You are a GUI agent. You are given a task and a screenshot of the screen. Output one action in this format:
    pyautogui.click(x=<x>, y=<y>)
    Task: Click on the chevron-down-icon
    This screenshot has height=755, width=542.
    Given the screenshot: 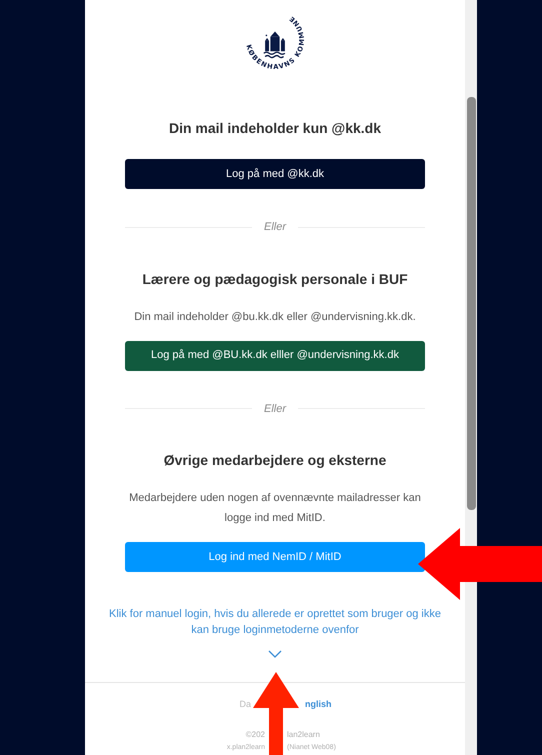 What is the action you would take?
    pyautogui.click(x=275, y=654)
    